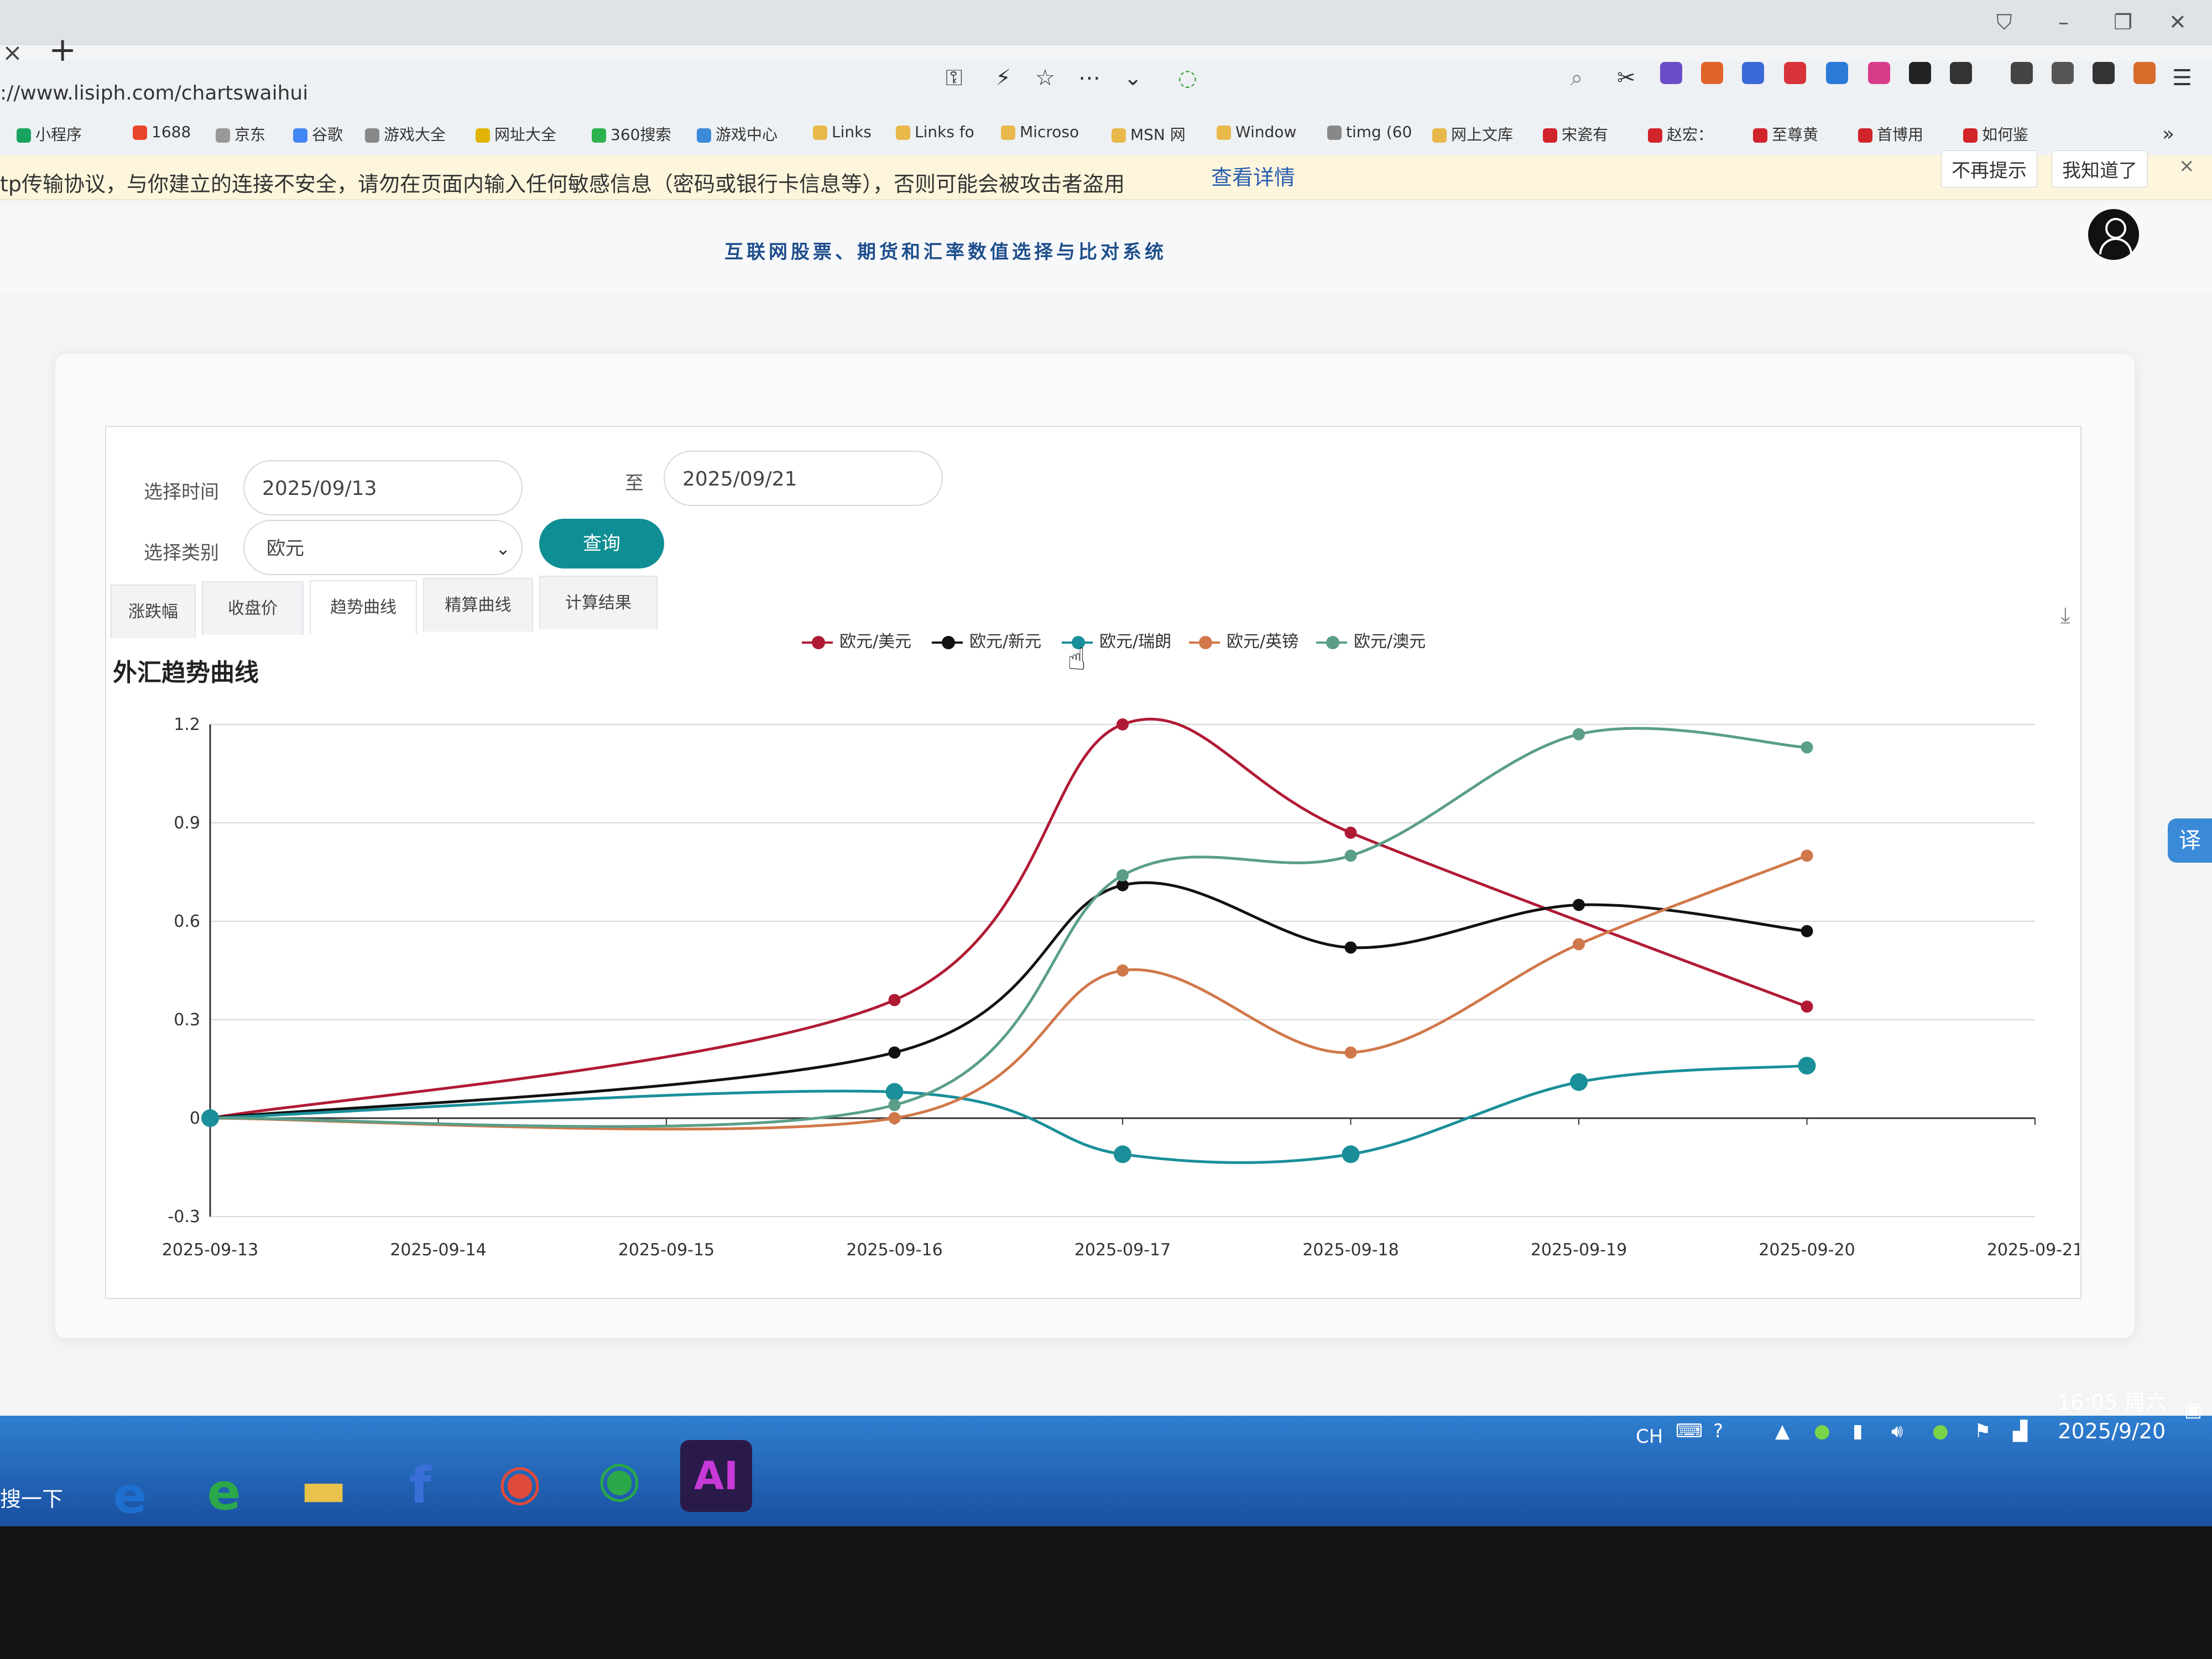  Describe the element at coordinates (162, 132) in the screenshot. I see `bookmark-item: 1688` at that location.